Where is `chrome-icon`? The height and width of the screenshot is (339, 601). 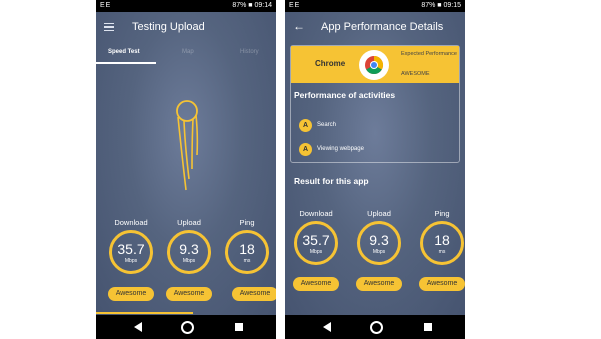
chrome-icon is located at coordinates (374, 65).